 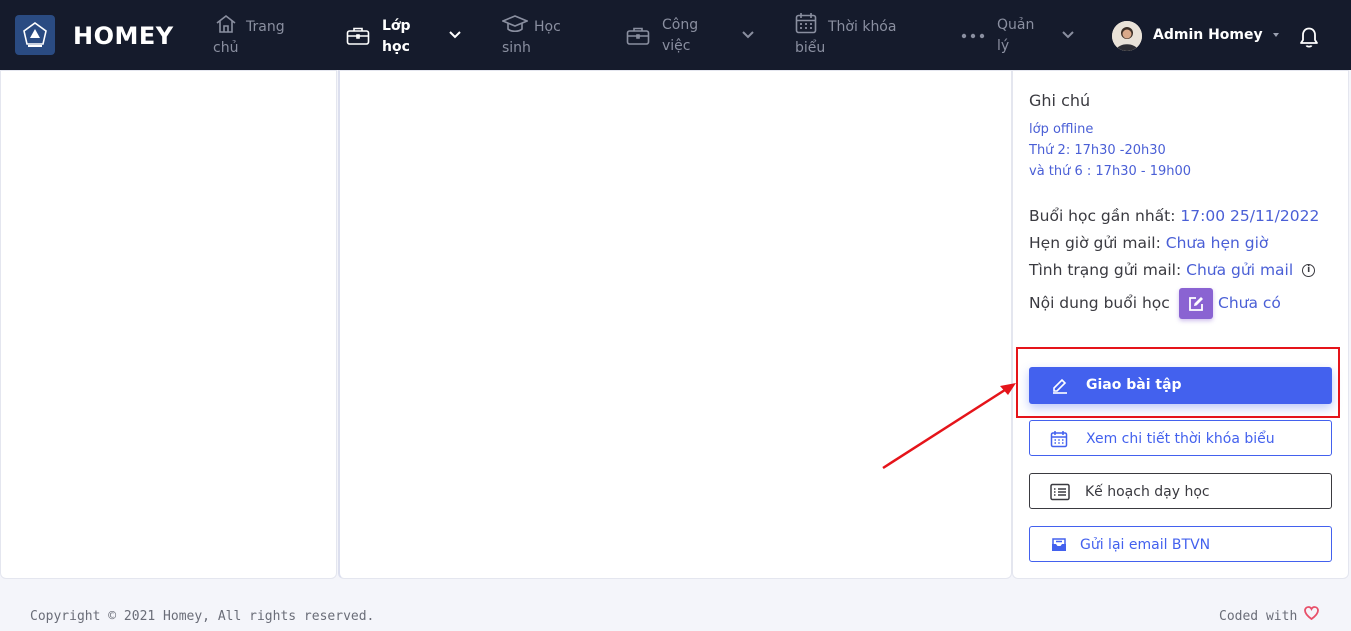 What do you see at coordinates (810, 48) in the screenshot?
I see `nav-timetable-label-2: biểu` at bounding box center [810, 48].